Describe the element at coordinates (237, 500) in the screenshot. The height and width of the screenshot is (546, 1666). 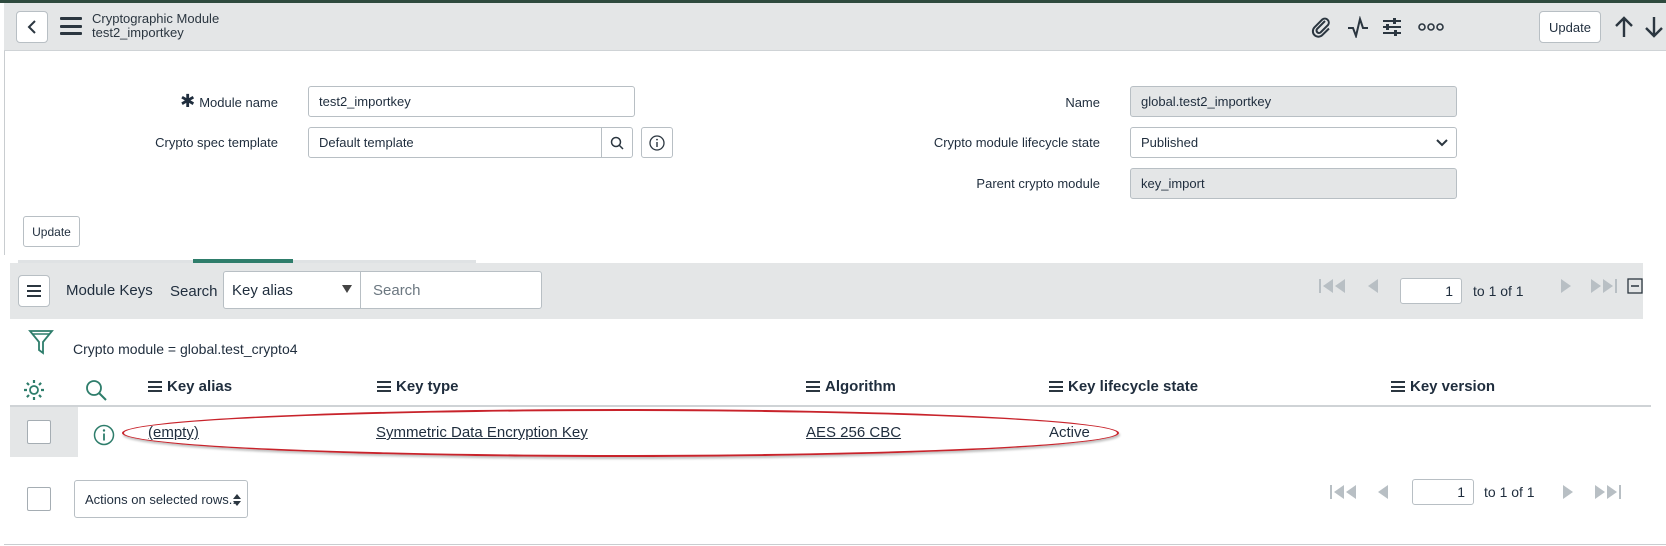
I see `updown-arrow-icon` at that location.